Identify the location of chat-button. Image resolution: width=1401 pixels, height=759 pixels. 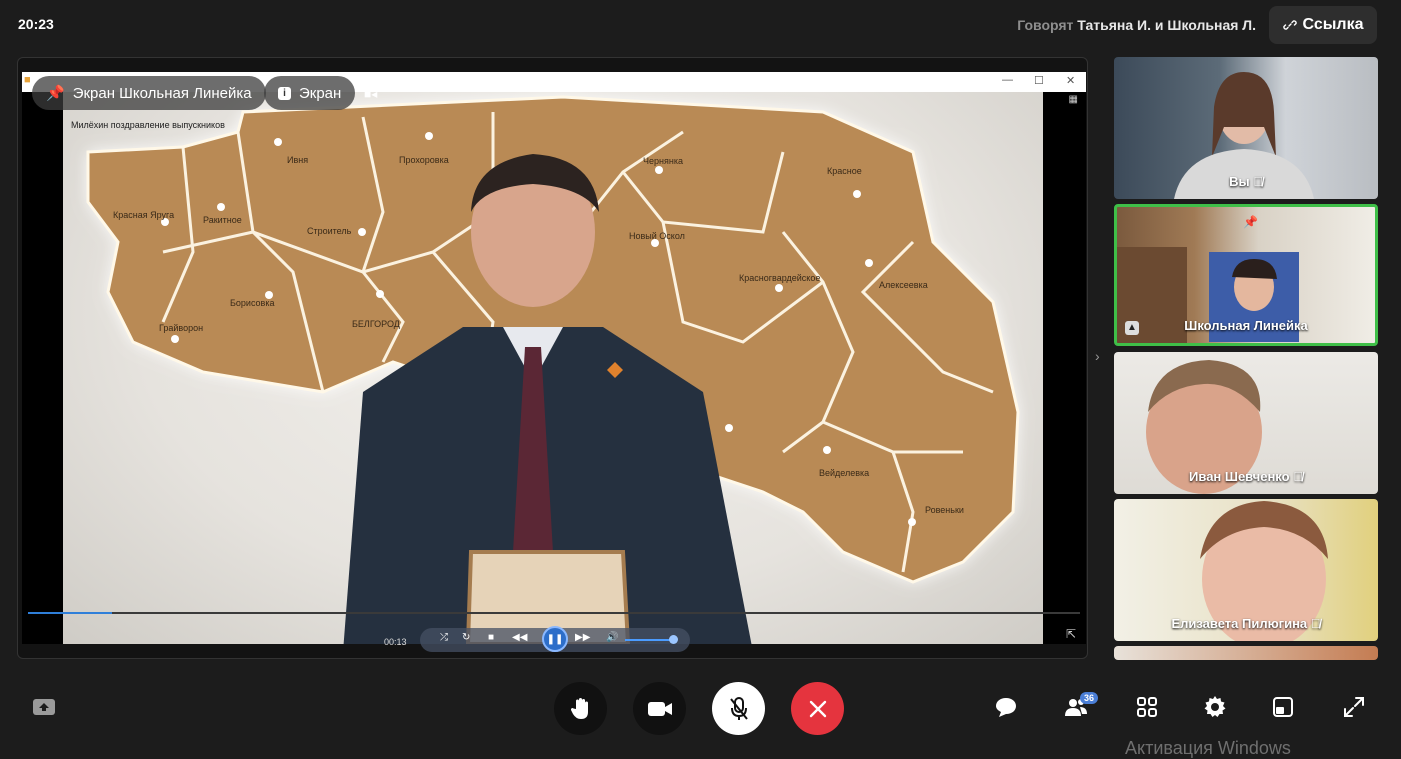
(1006, 707).